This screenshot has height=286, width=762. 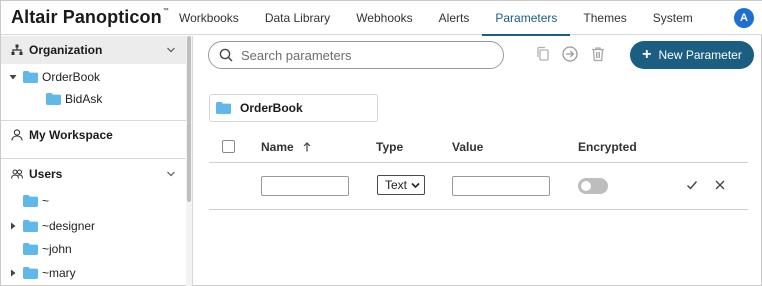 I want to click on copy-icon, so click(x=543, y=54).